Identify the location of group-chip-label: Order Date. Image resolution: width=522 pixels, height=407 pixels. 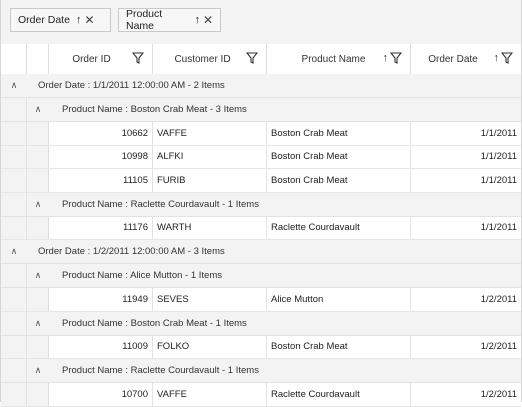
(44, 20).